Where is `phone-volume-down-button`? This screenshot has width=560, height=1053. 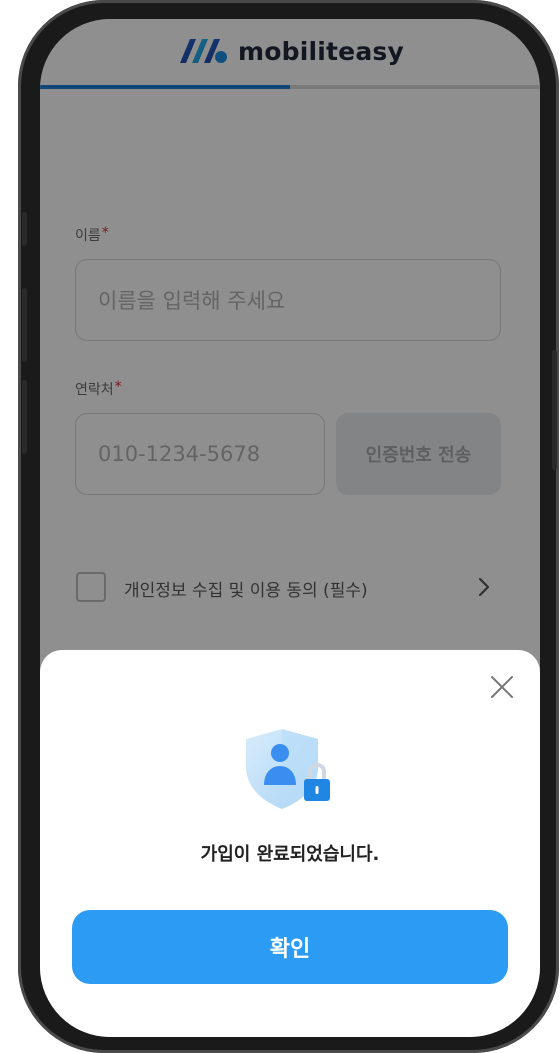
phone-volume-down-button is located at coordinates (24, 417).